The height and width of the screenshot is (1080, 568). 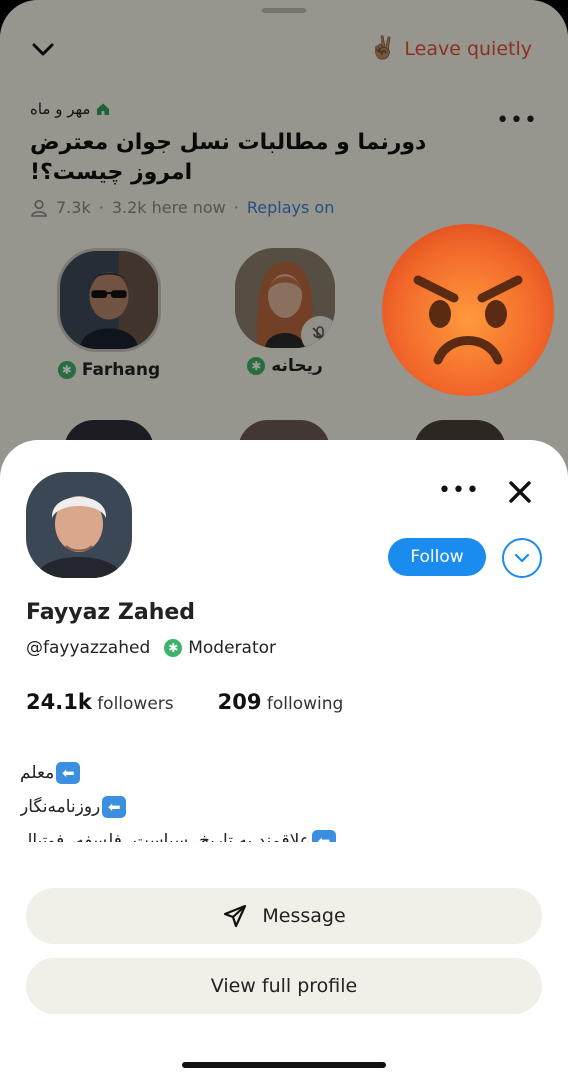 What do you see at coordinates (520, 492) in the screenshot?
I see `close-icon` at bounding box center [520, 492].